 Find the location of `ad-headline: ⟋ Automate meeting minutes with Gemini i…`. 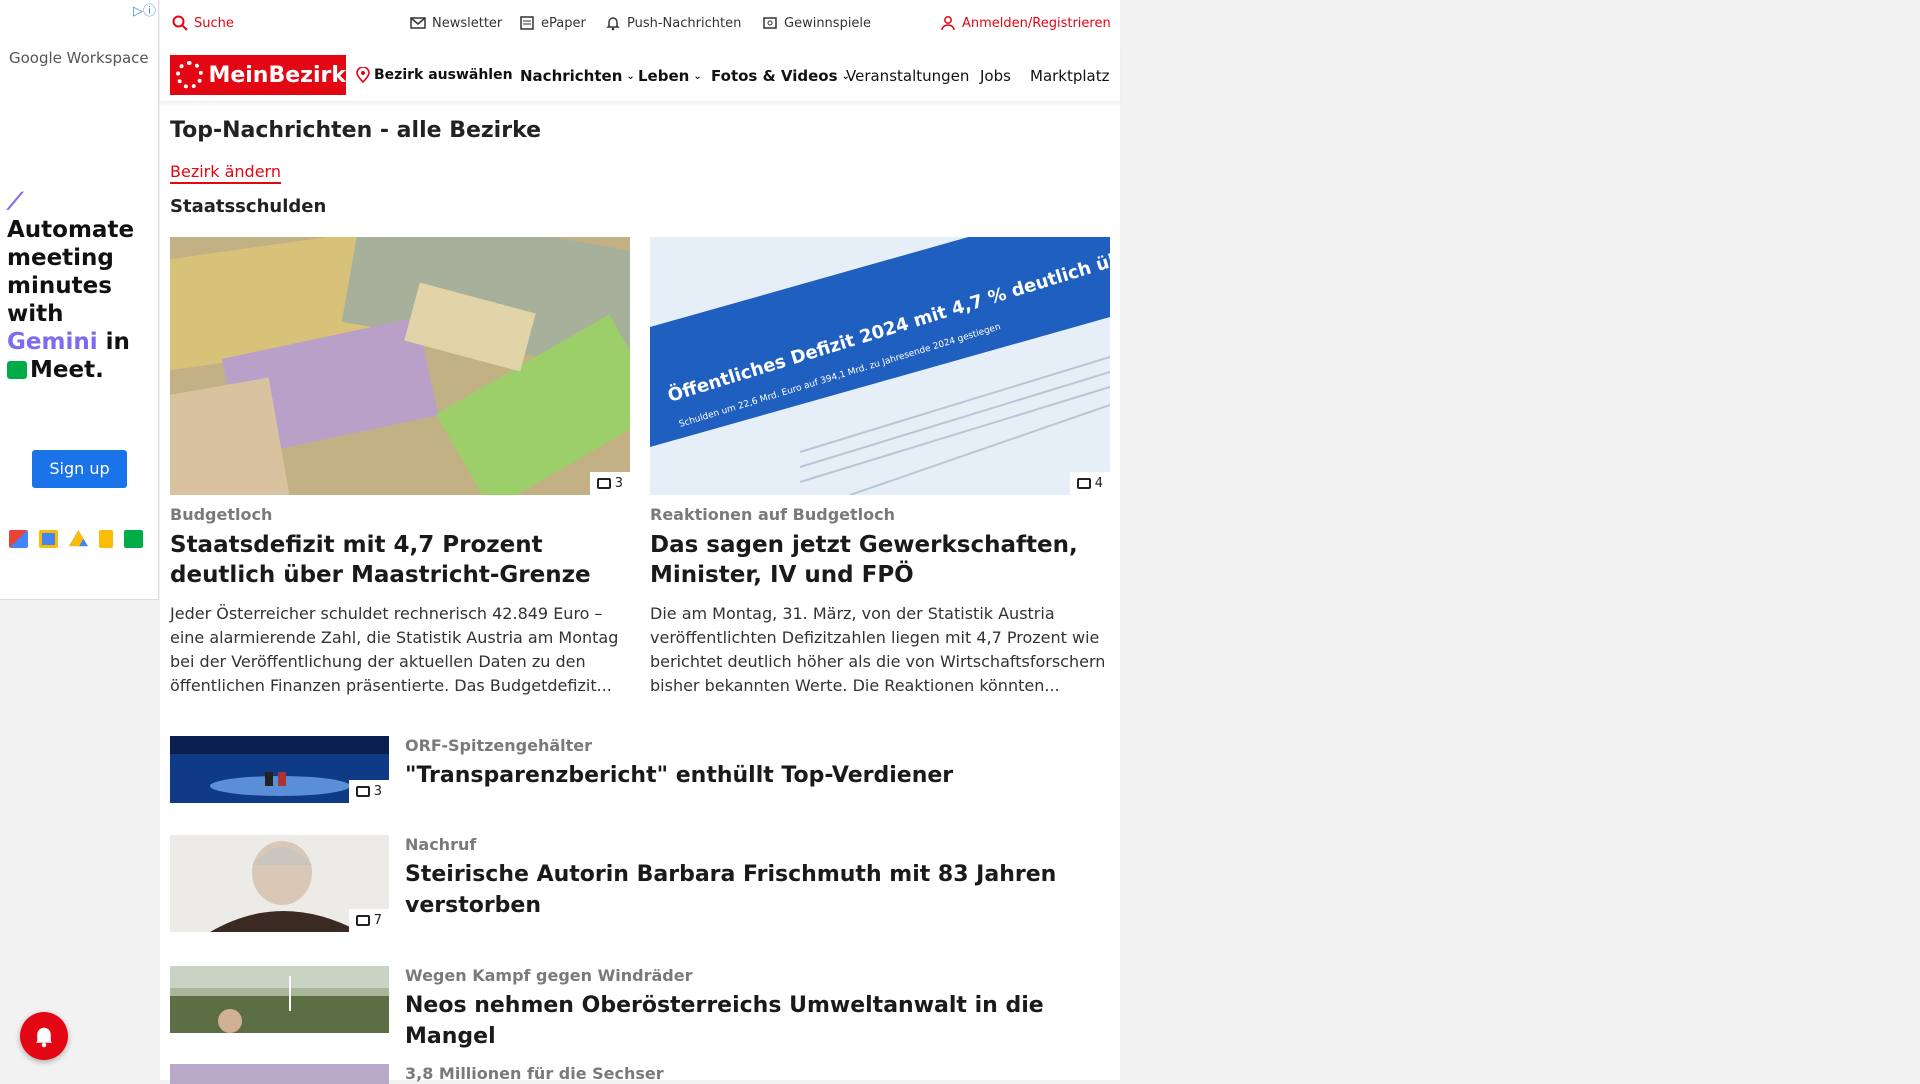

ad-headline: ⟋ Automate meeting minutes with Gemini i… is located at coordinates (71, 286).